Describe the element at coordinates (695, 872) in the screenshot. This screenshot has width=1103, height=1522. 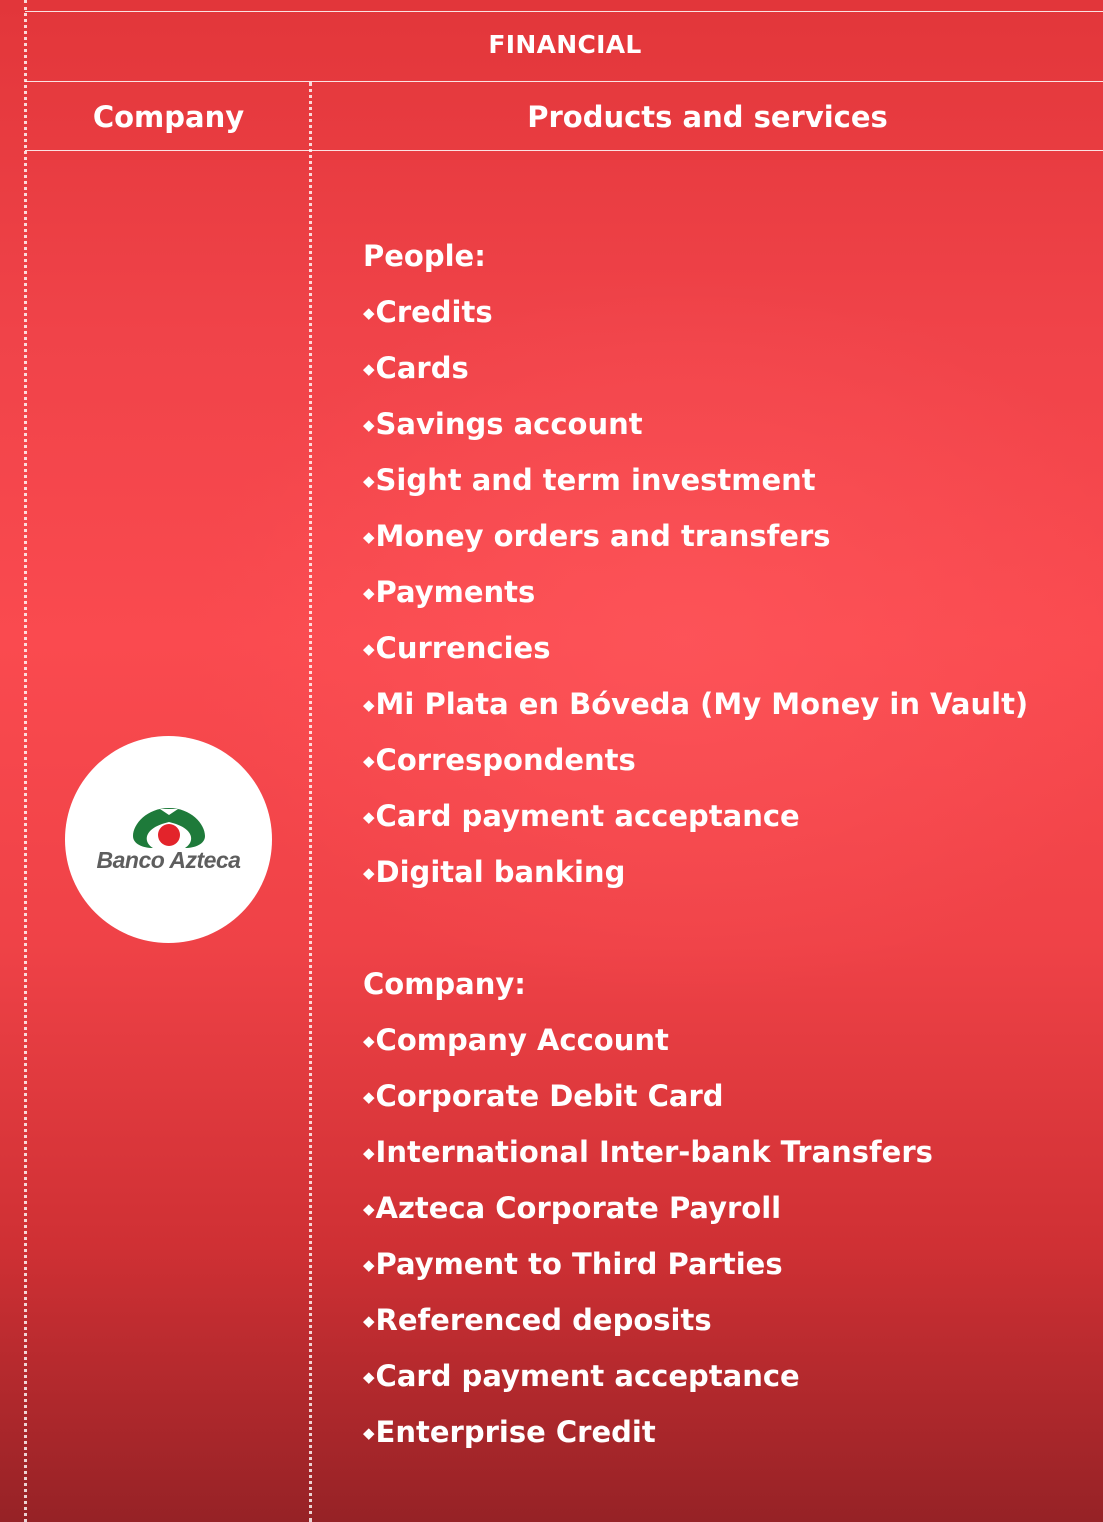
I see `people-item: ◆Digital banking` at that location.